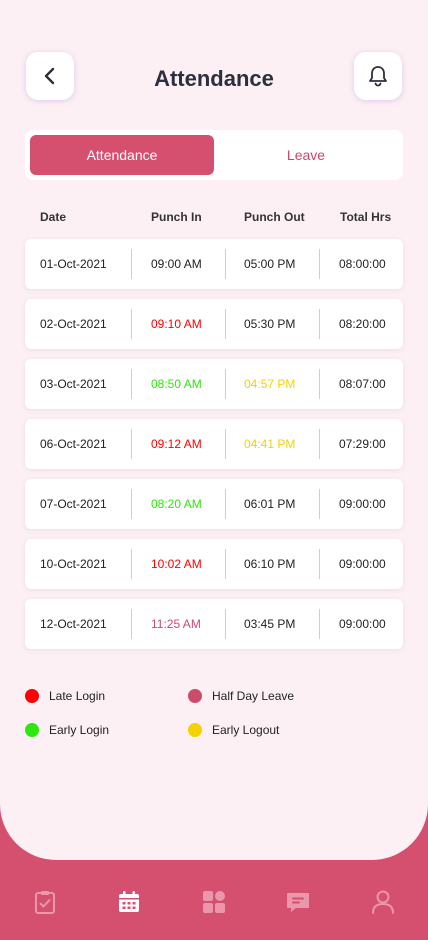 The width and height of the screenshot is (428, 940). I want to click on punch-out-cell: 04:57 PM, so click(270, 384).